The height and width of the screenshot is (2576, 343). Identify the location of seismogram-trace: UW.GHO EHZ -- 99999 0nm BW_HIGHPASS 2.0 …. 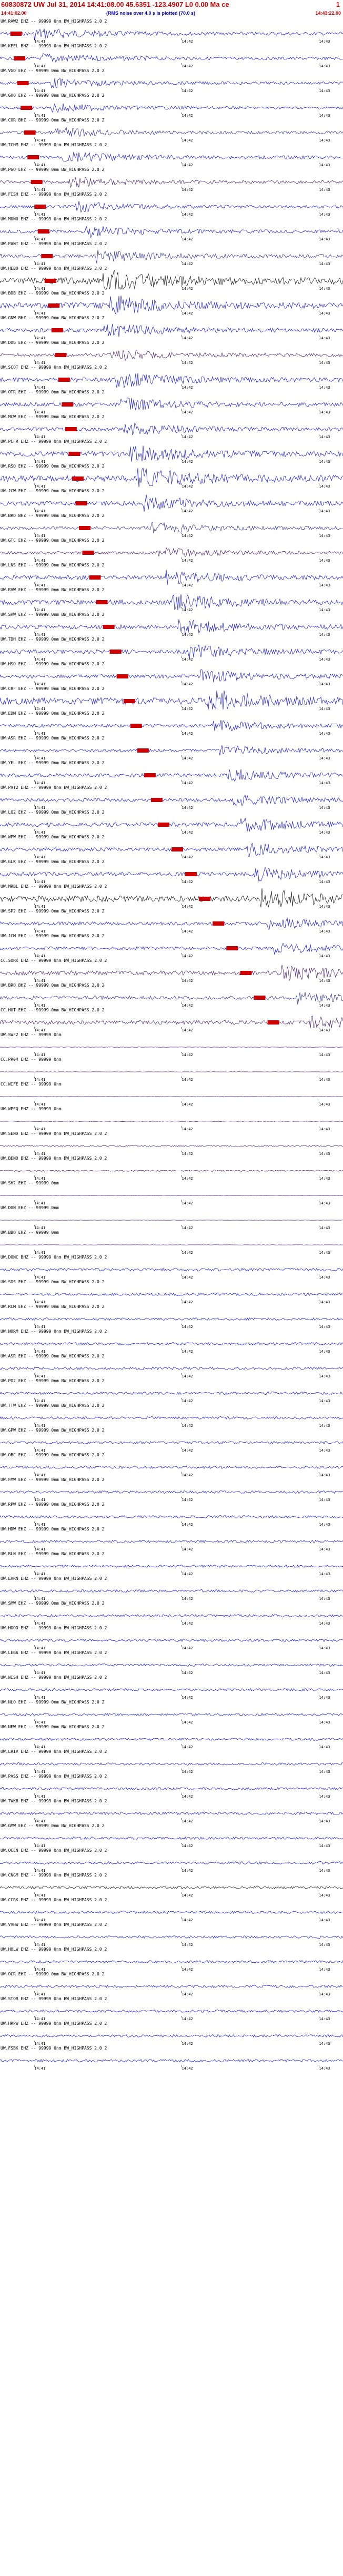
(171, 106).